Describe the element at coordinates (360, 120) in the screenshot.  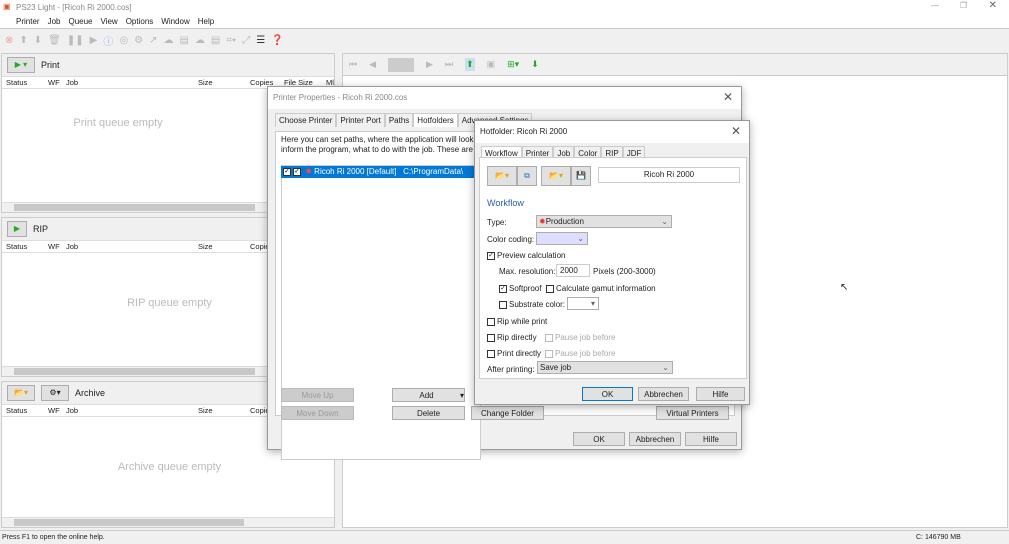
I see `tab-printer-port: Printer Port` at that location.